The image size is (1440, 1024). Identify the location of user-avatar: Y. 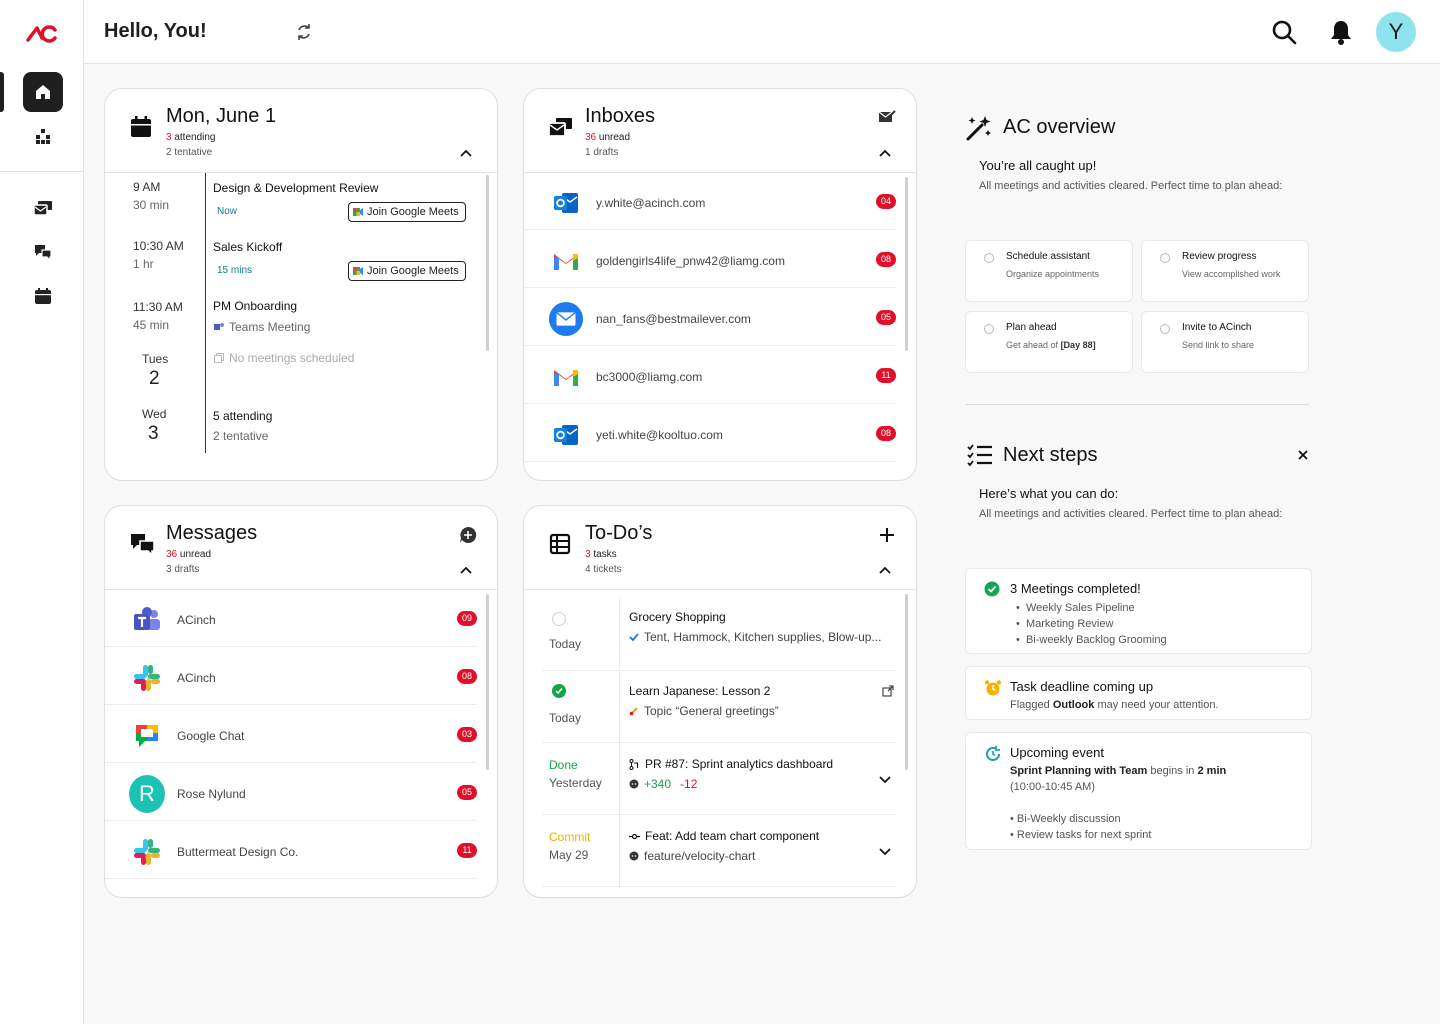
(1396, 32).